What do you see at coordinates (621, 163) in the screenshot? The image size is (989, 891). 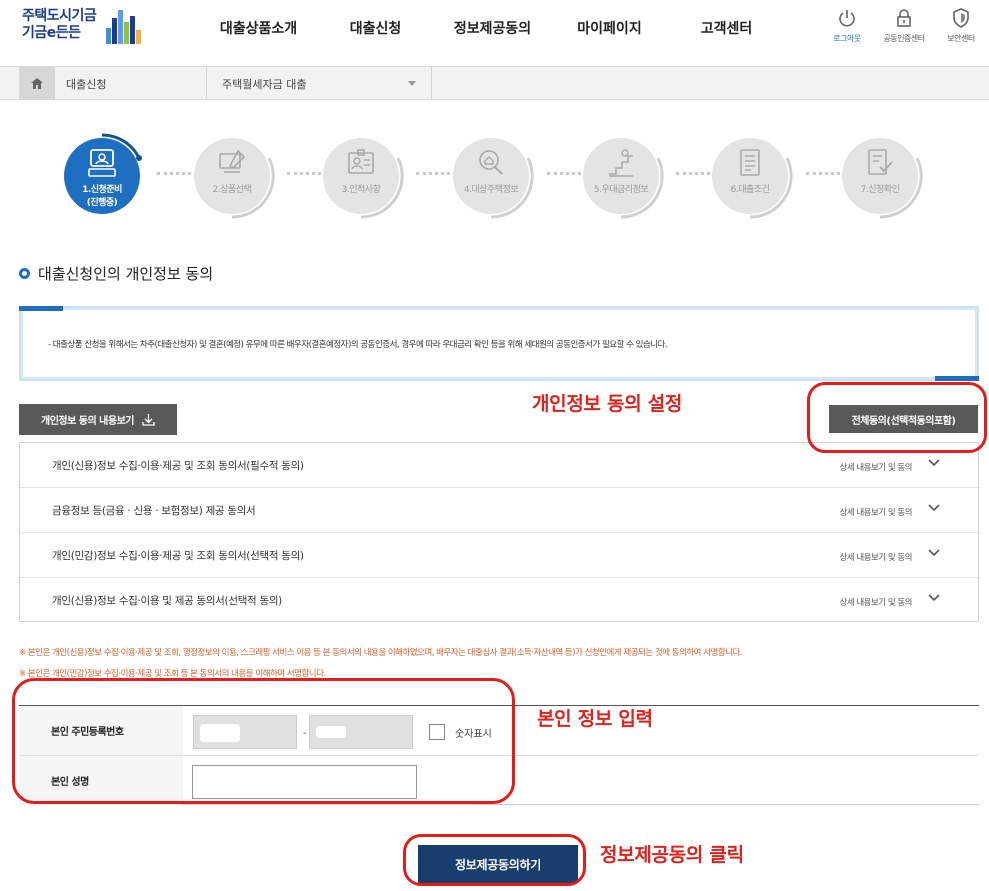 I see `rate-stairs-icon` at bounding box center [621, 163].